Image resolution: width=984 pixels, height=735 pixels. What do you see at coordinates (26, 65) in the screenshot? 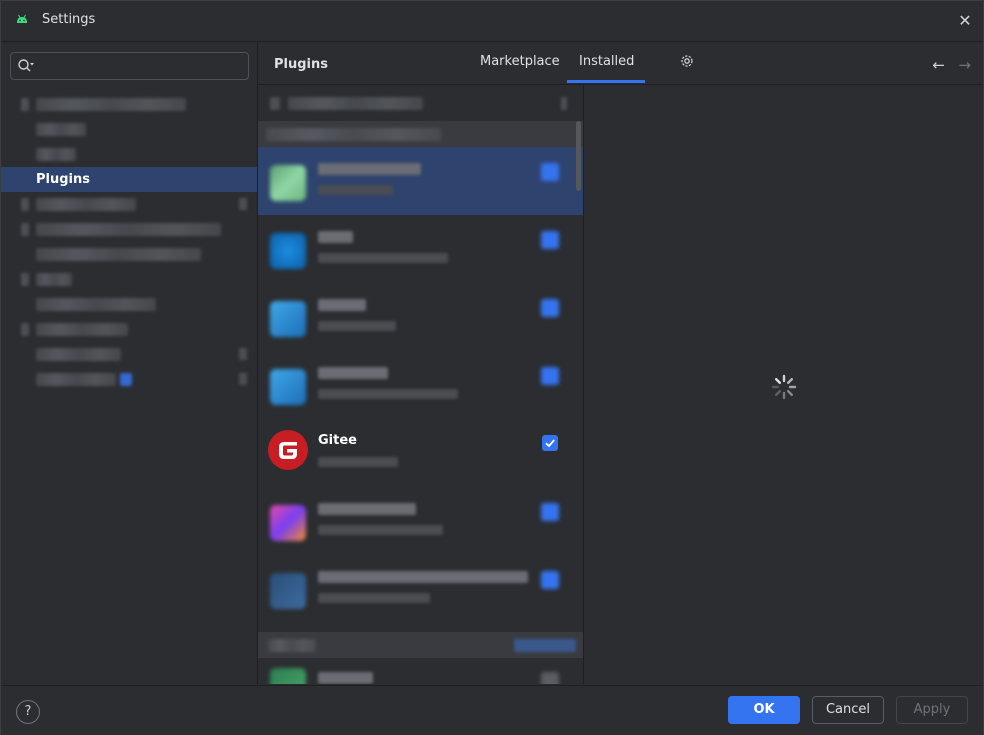
I see `search-icon` at bounding box center [26, 65].